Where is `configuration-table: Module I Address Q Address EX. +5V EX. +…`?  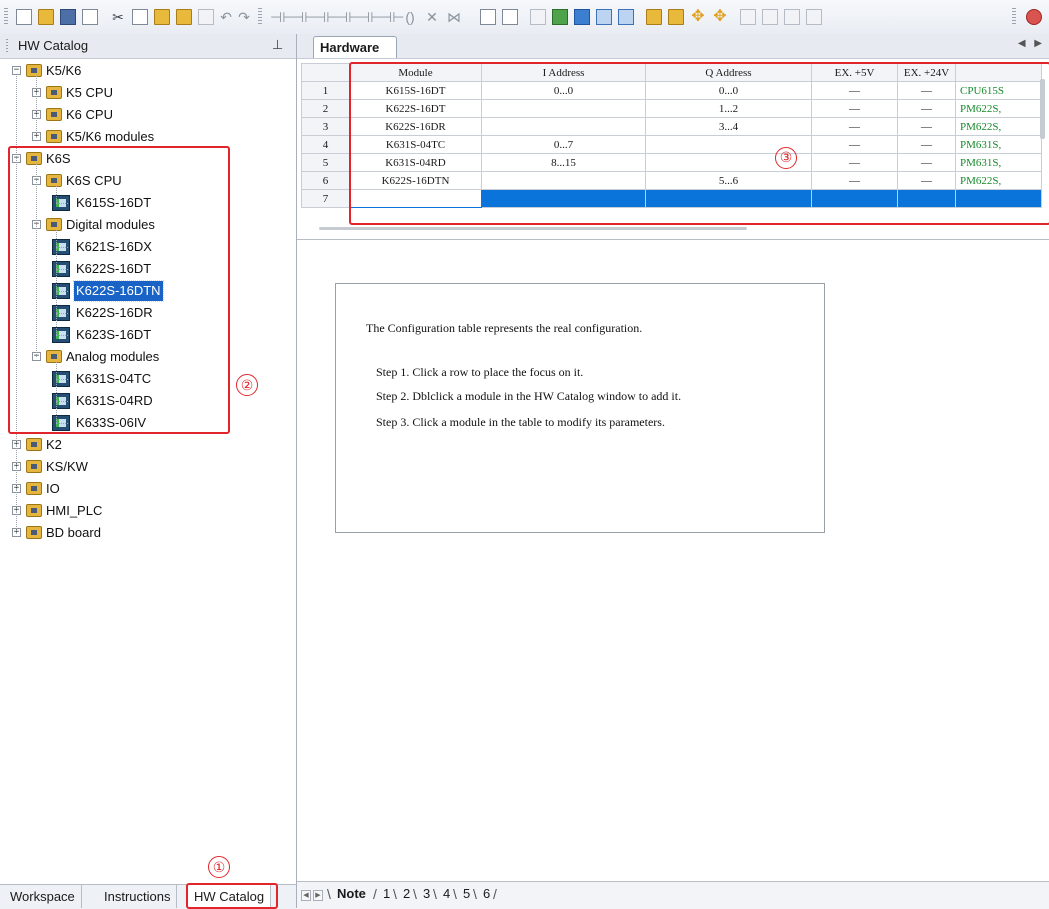 configuration-table: Module I Address Q Address EX. +5V EX. +… is located at coordinates (673, 149).